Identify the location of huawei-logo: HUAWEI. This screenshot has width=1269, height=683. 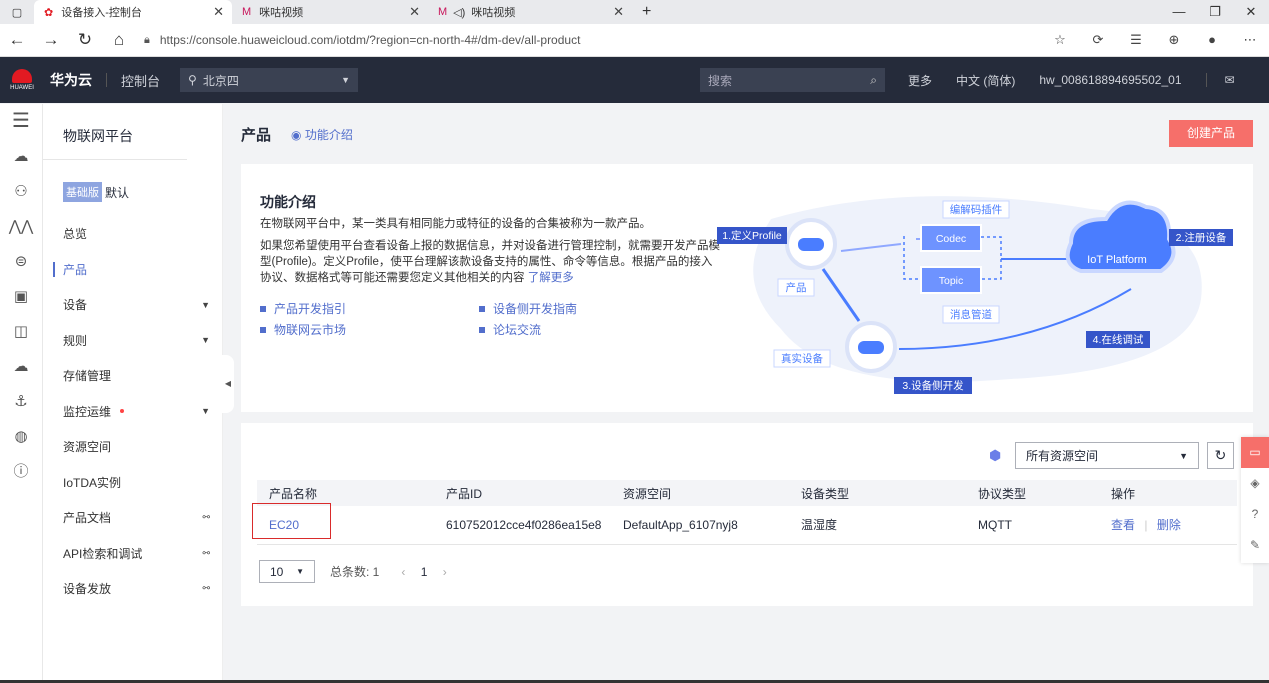
(22, 80).